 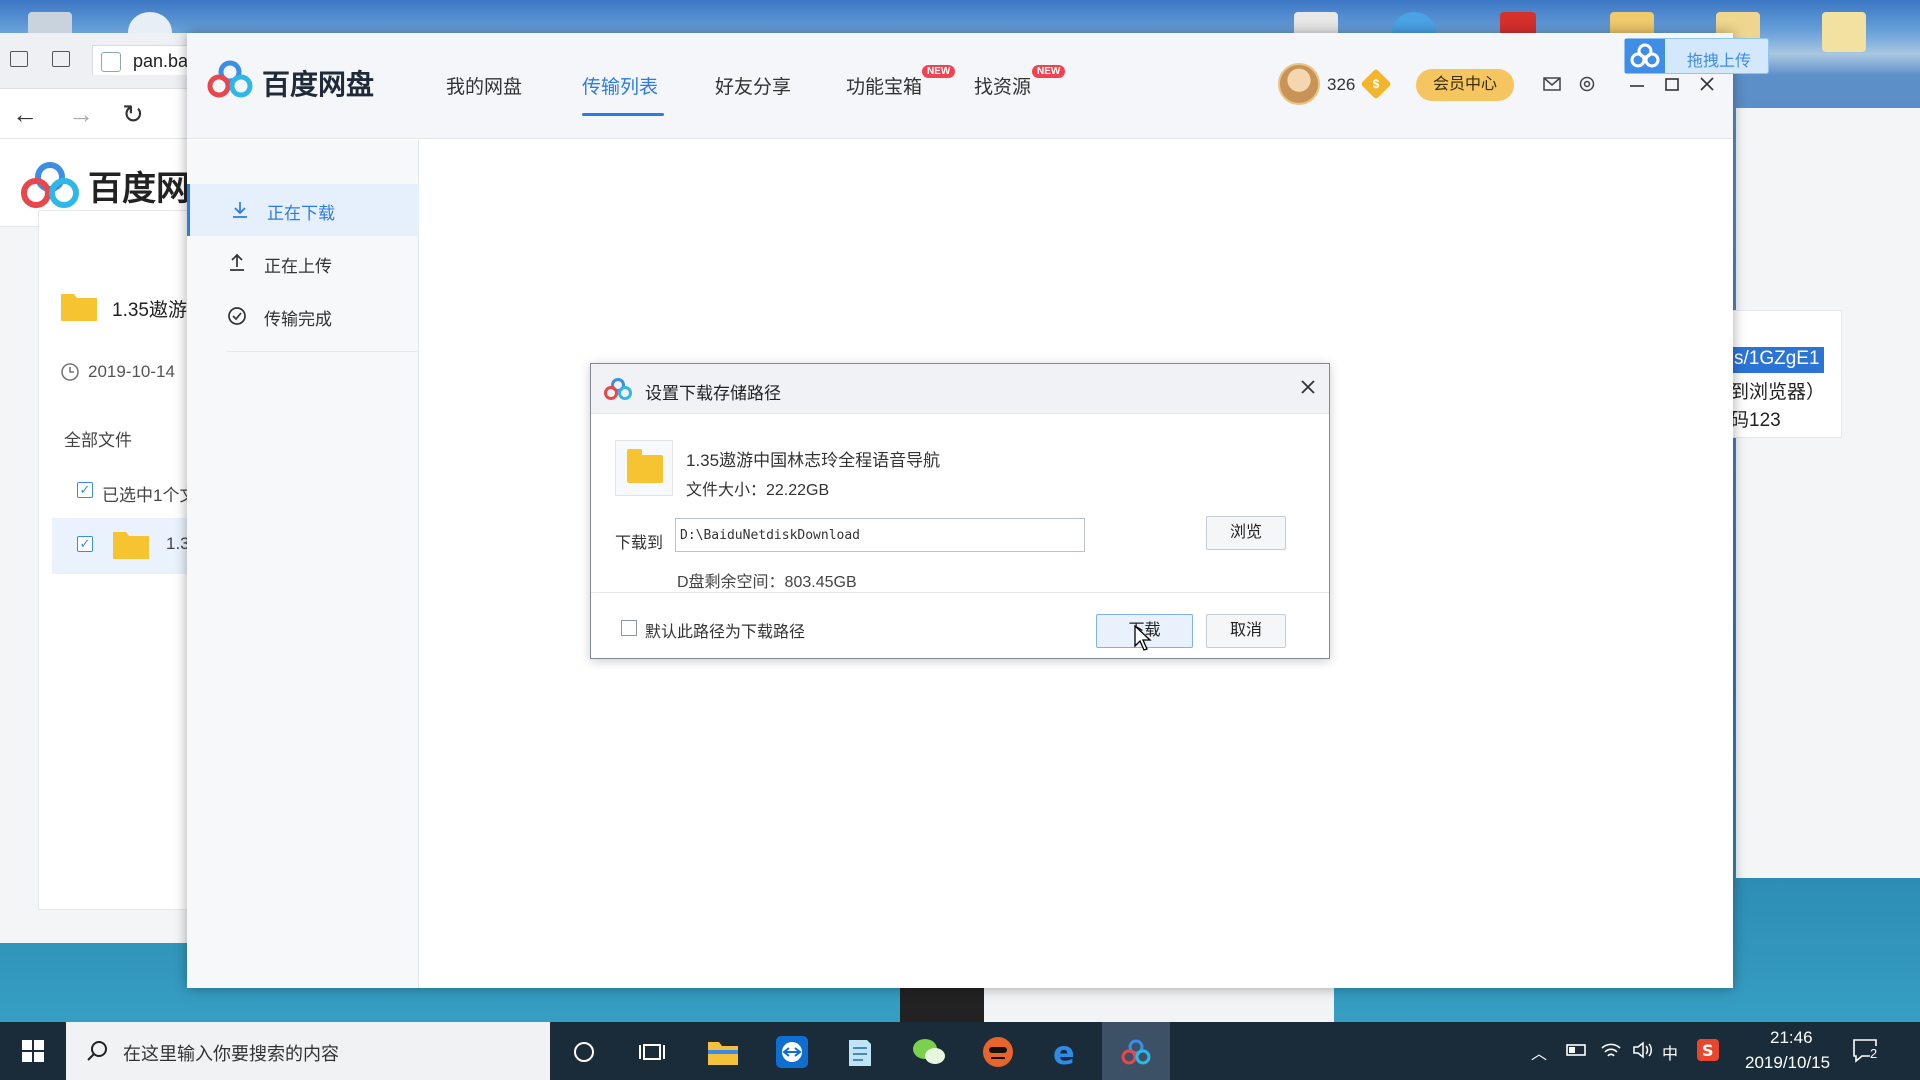 What do you see at coordinates (1777, 360) in the screenshot?
I see `selected-share-link: s/1GZgE1` at bounding box center [1777, 360].